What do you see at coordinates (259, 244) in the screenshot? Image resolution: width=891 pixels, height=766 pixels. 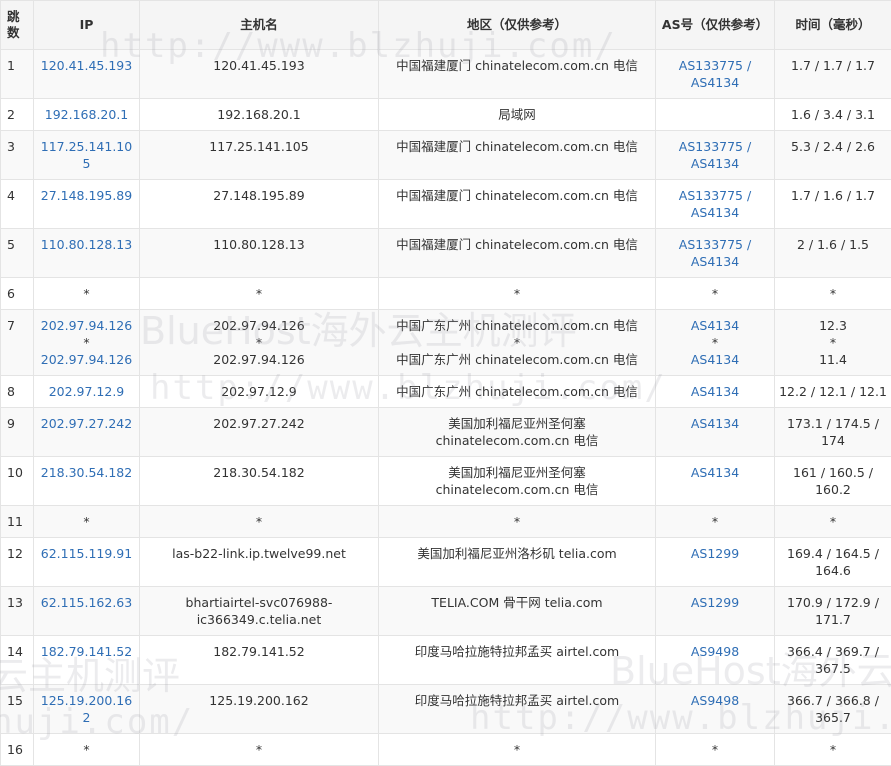 I see `host-text: 110.80.128.13` at bounding box center [259, 244].